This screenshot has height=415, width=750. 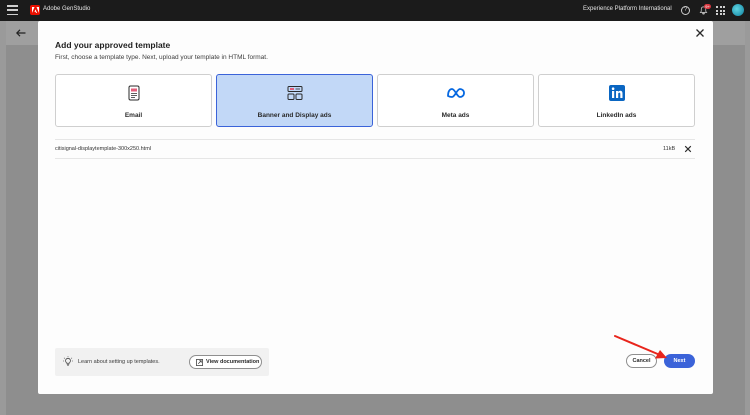 I want to click on view-documentation-button: View documentation, so click(x=225, y=362).